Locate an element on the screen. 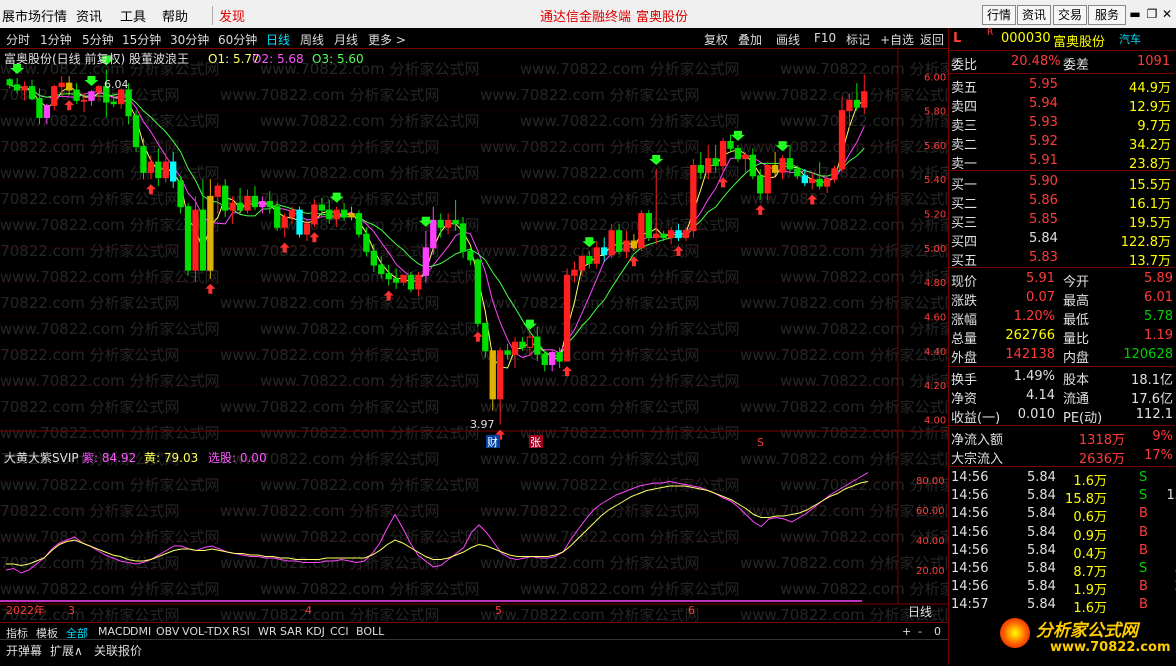 The image size is (1176, 666). fin-row: 收益(一) 0.010 PE(动) 112.1 is located at coordinates (1062, 416).